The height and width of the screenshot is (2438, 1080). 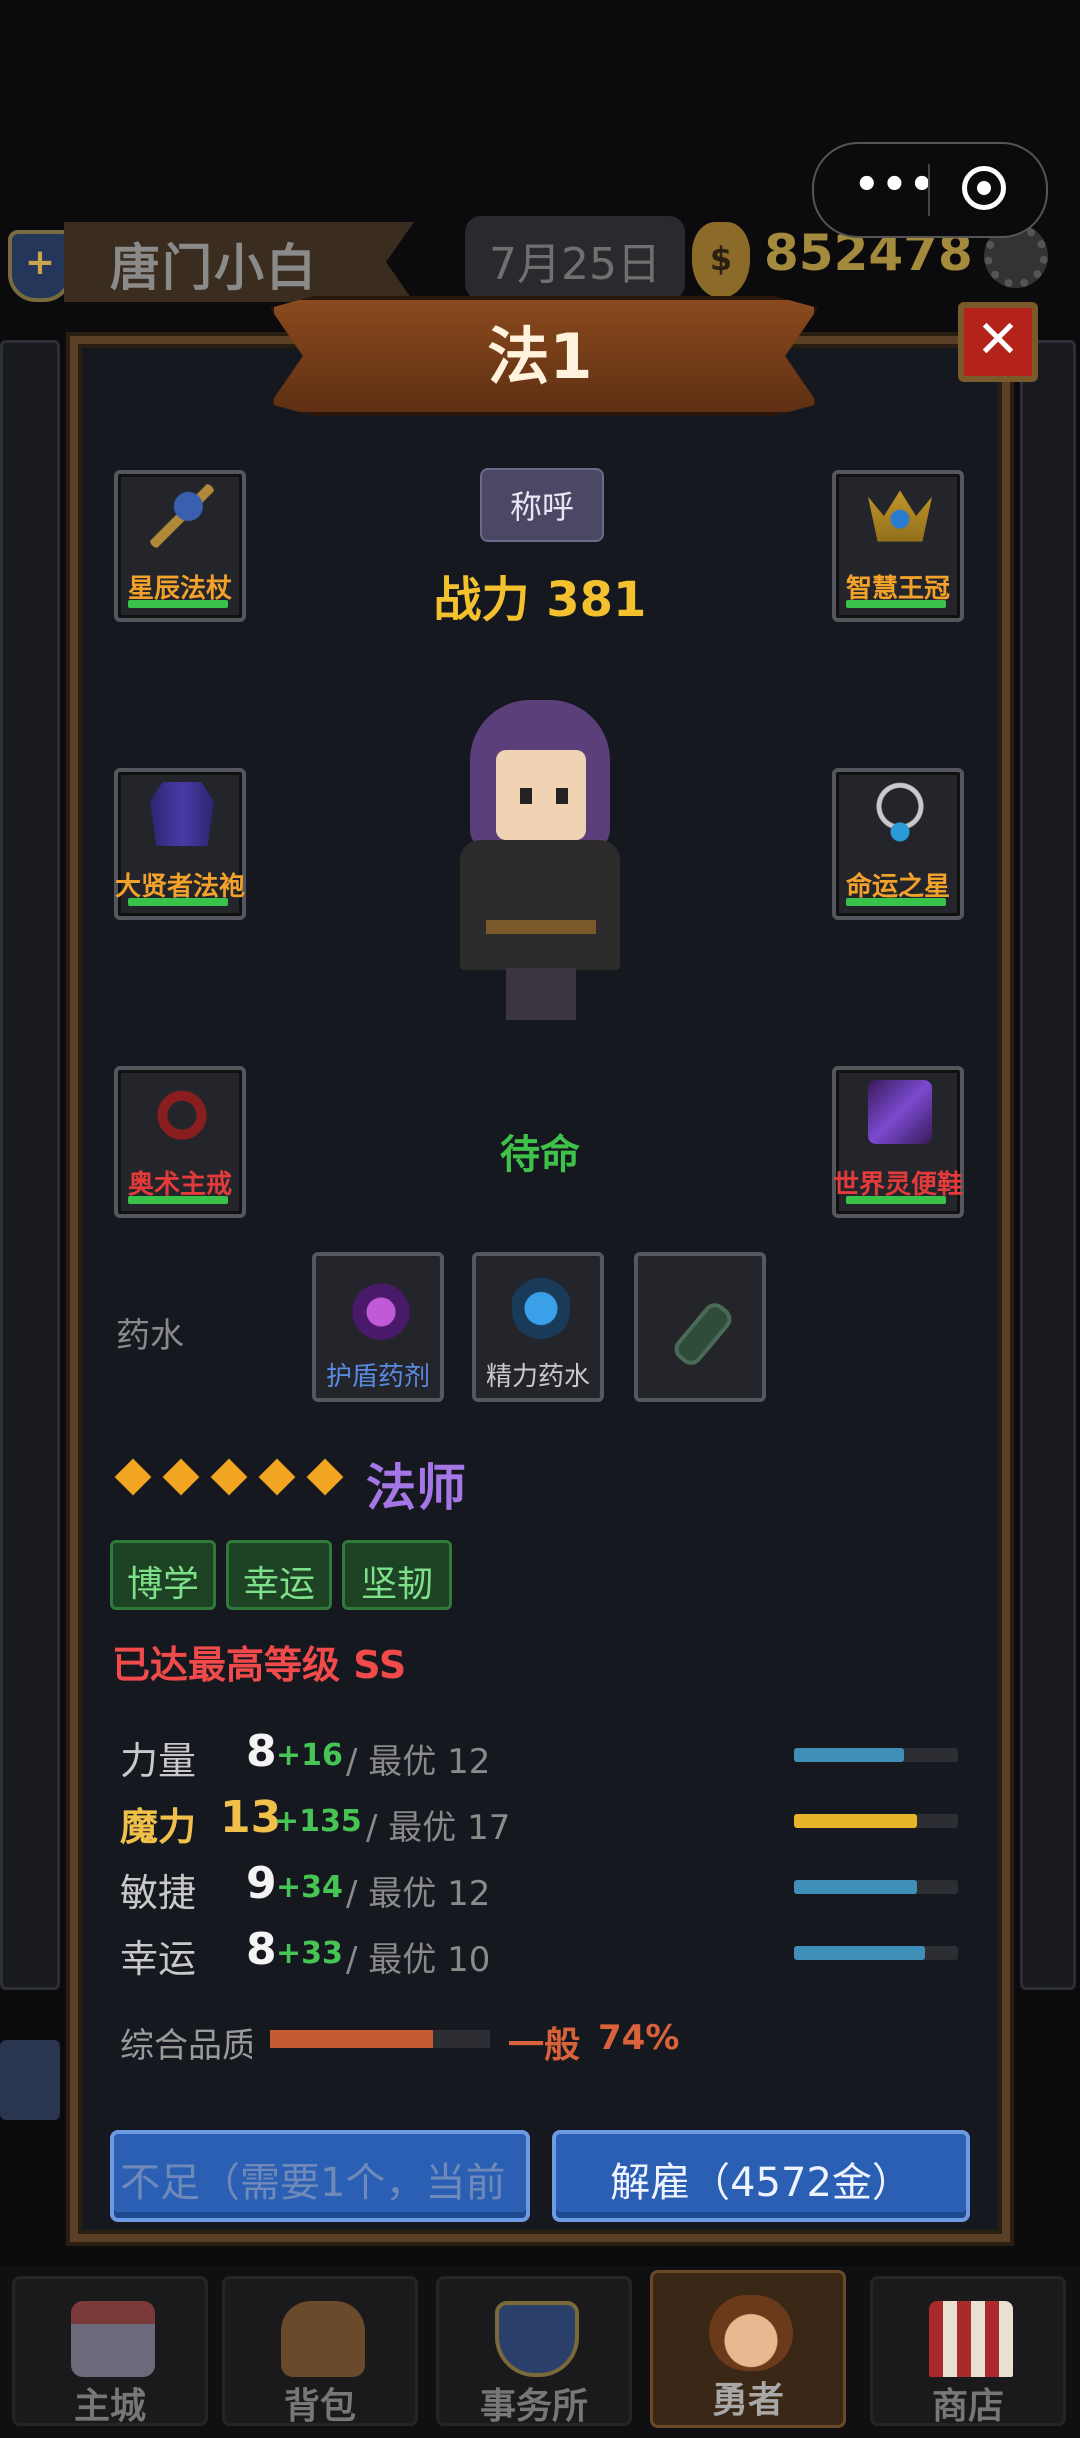 I want to click on trait-badge: 坚韧, so click(x=397, y=1575).